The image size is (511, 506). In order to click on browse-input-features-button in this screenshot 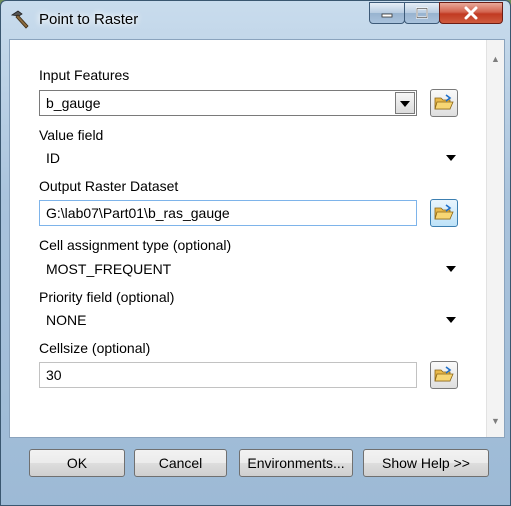, I will do `click(444, 103)`.